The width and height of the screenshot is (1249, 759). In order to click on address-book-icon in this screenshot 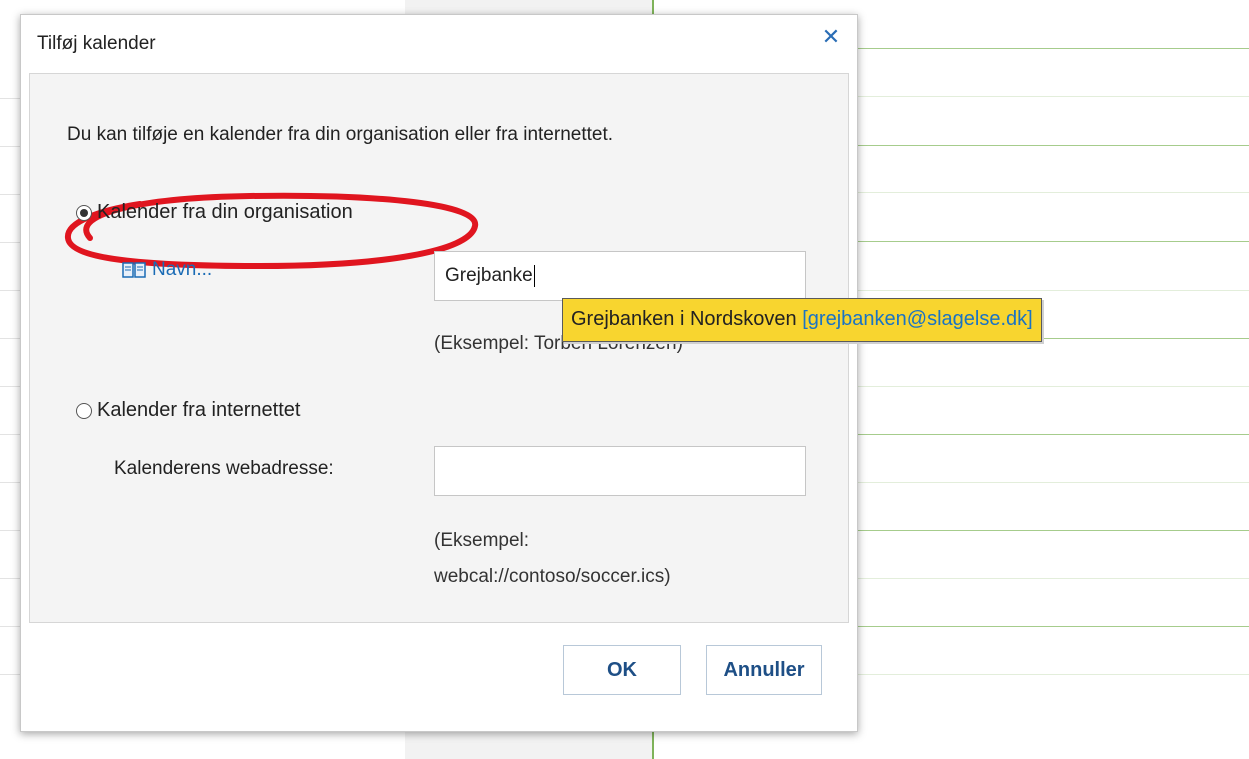, I will do `click(134, 270)`.